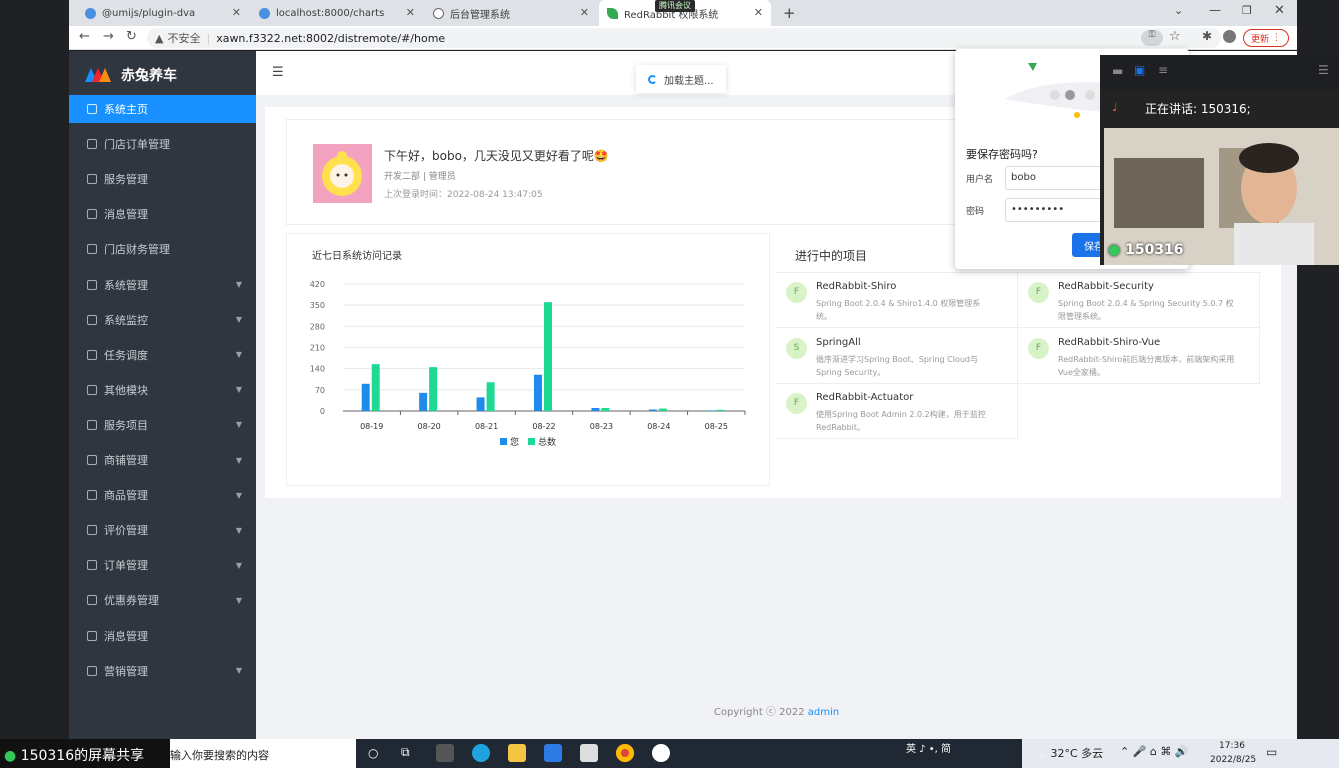 This screenshot has height=768, width=1339. I want to click on url-text: xawn.f3322.net:8002/distremote/#/home, so click(330, 38).